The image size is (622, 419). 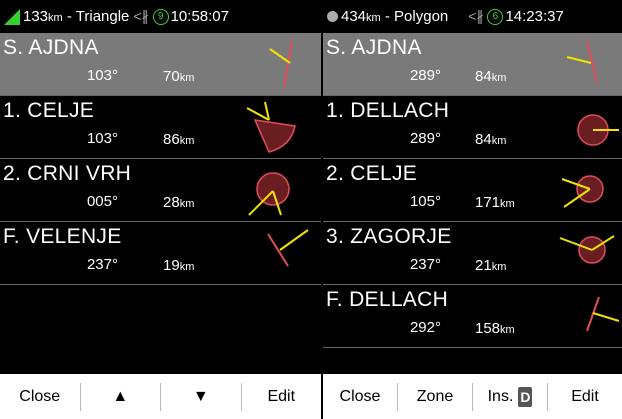 I want to click on waypoint-name: F. VELENJE, so click(x=62, y=236).